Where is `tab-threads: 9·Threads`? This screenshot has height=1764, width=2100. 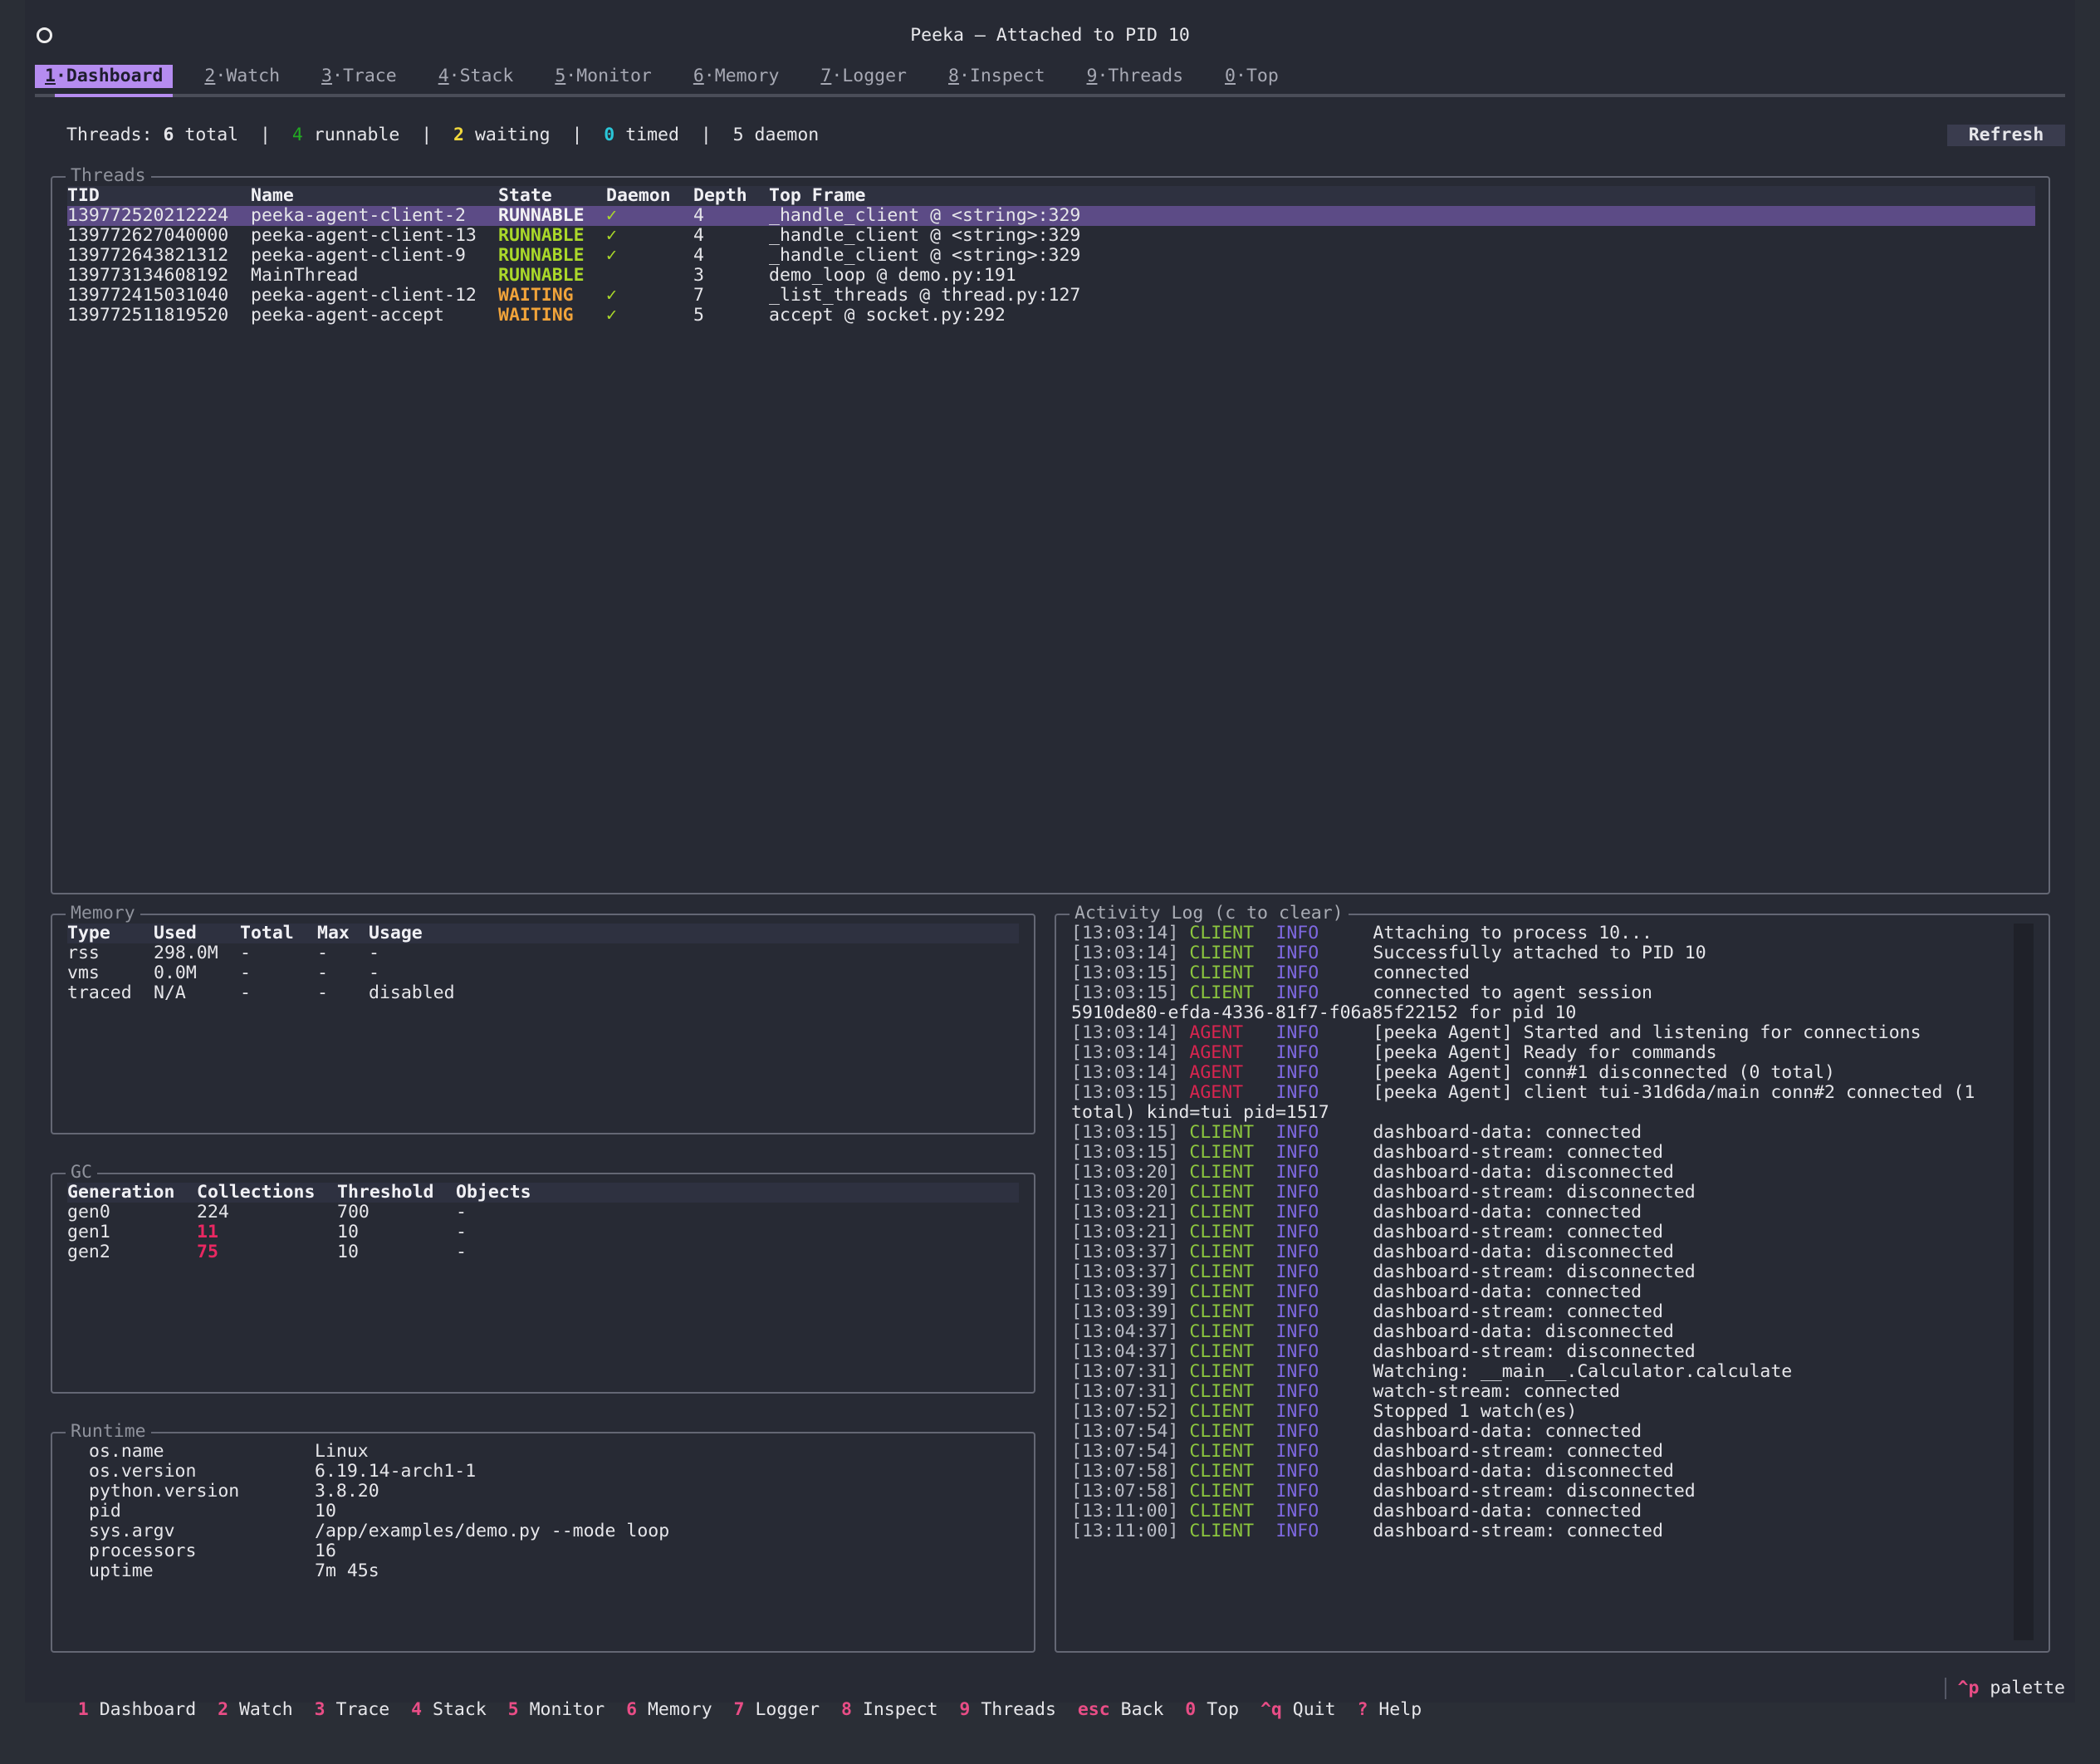 tab-threads: 9·Threads is located at coordinates (1135, 76).